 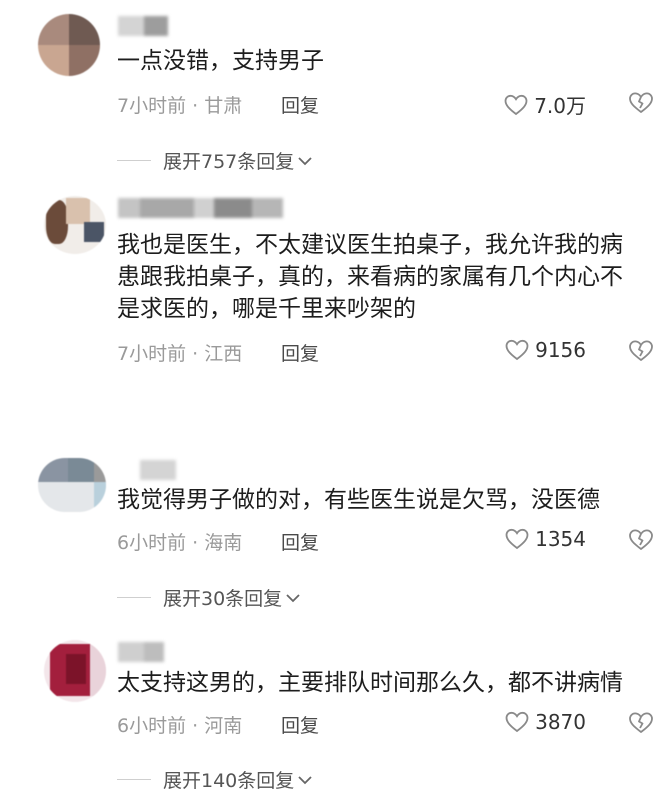 I want to click on time-location: 7小时前 · 江西, so click(x=180, y=354).